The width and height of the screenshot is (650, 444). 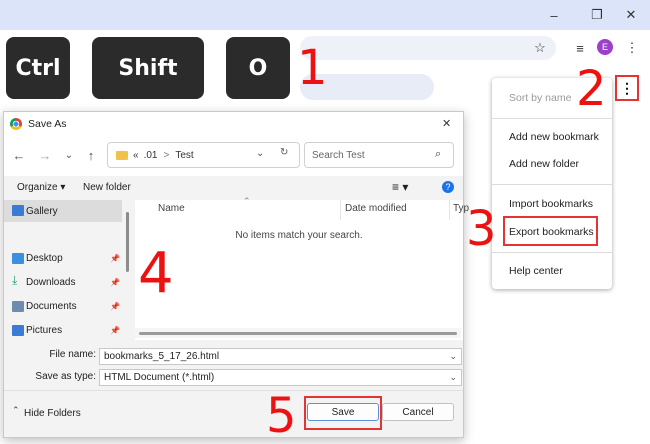 I want to click on step-2-label: 2, so click(x=591, y=89).